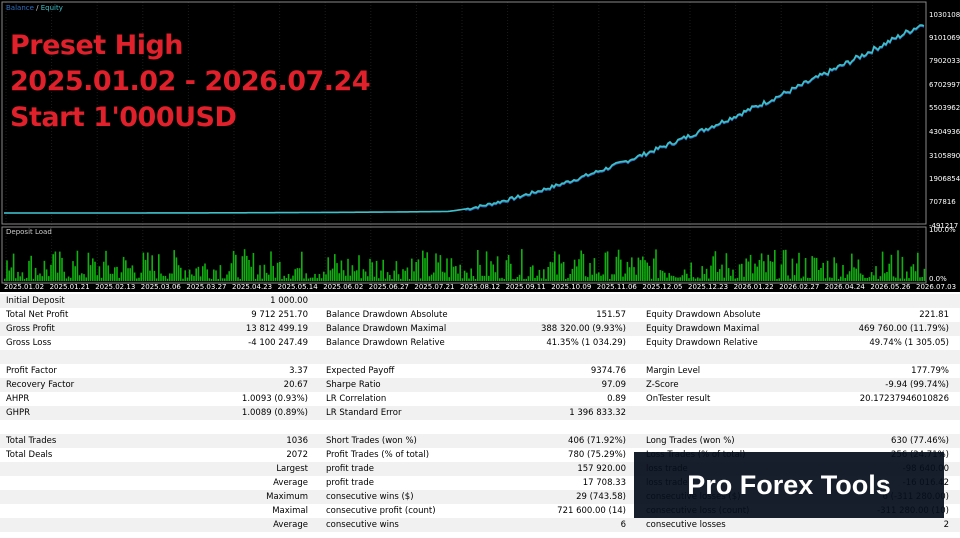 This screenshot has height=538, width=960. I want to click on price-label: 707816, so click(942, 202).